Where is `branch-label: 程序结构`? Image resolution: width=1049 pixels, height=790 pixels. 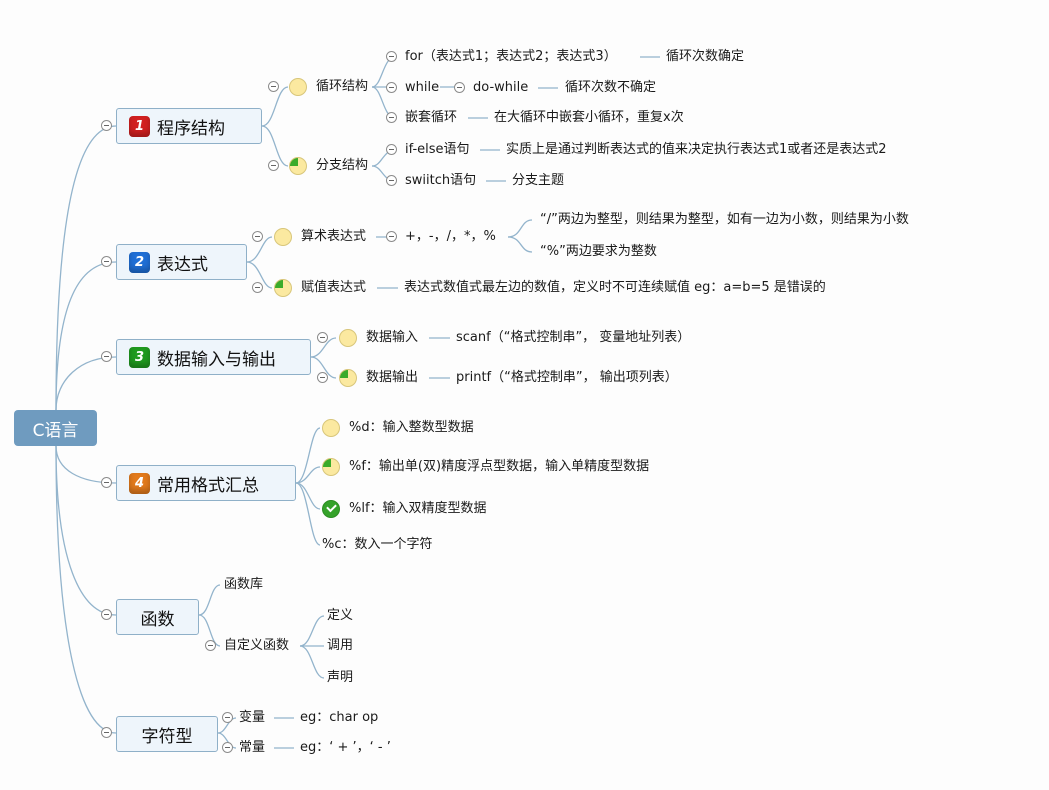
branch-label: 程序结构 is located at coordinates (191, 128).